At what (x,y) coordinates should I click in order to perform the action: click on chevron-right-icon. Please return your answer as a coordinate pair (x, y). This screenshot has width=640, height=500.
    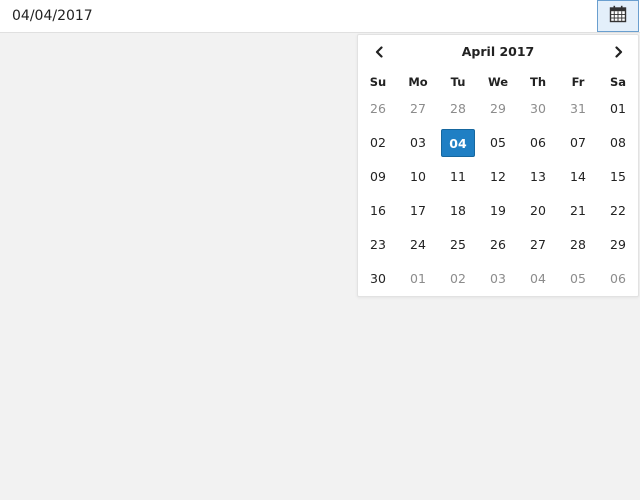
    Looking at the image, I should click on (619, 52).